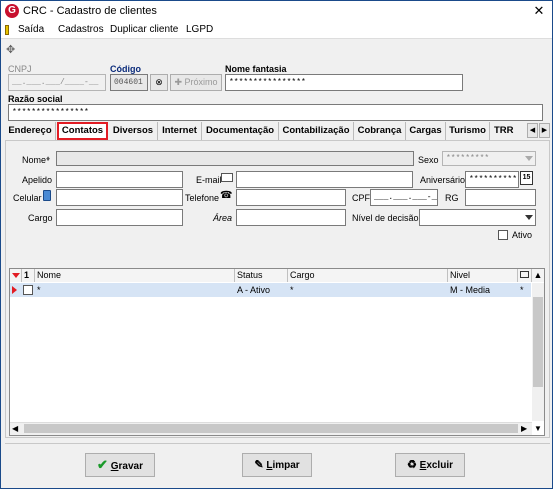  Describe the element at coordinates (30, 131) in the screenshot. I see `tab-endereco: Endereço` at that location.